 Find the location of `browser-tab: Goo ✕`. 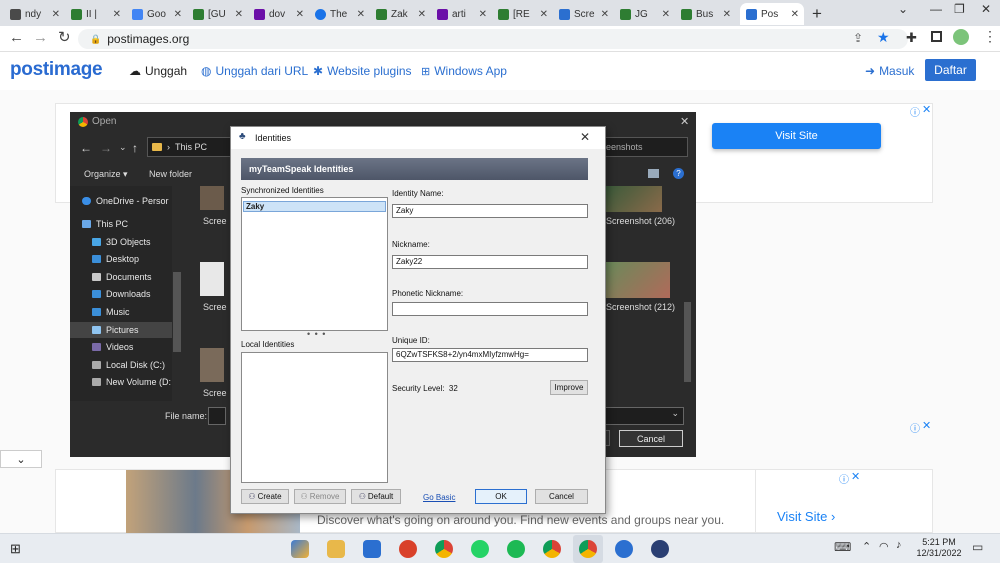

browser-tab: Goo ✕ is located at coordinates (156, 14).